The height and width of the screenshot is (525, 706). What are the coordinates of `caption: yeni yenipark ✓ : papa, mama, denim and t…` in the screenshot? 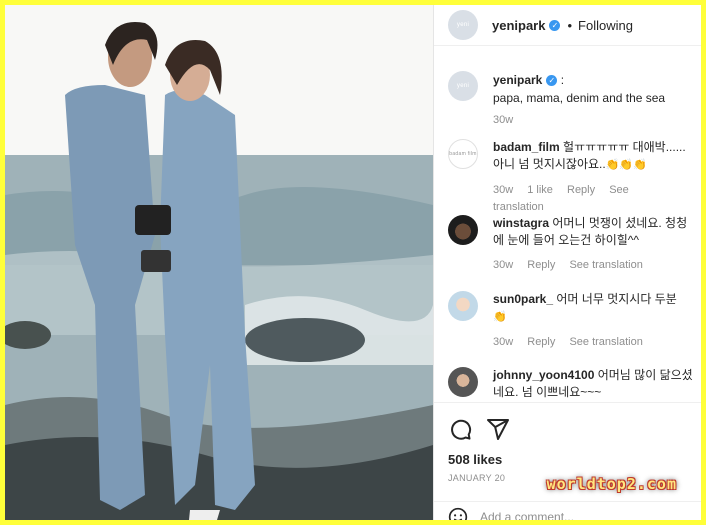 It's located at (572, 100).